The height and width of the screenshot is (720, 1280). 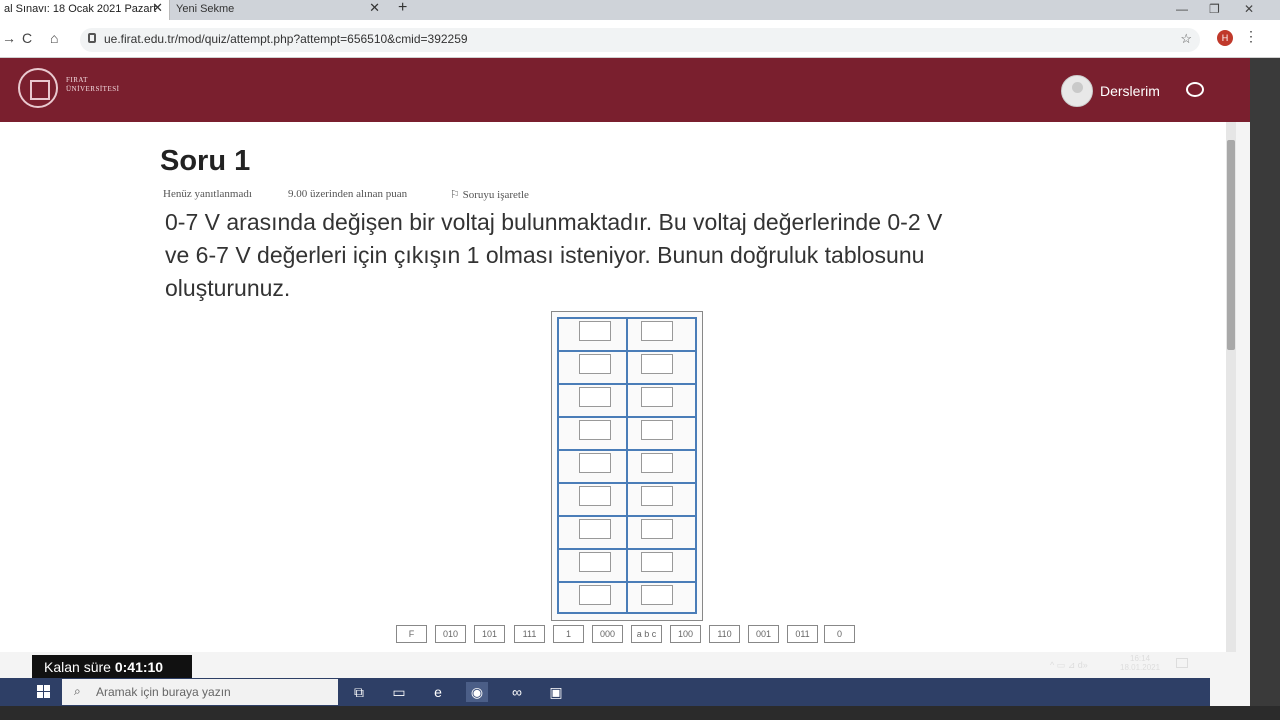 What do you see at coordinates (495, 195) in the screenshot?
I see `flag-label: Soruyu işaretle` at bounding box center [495, 195].